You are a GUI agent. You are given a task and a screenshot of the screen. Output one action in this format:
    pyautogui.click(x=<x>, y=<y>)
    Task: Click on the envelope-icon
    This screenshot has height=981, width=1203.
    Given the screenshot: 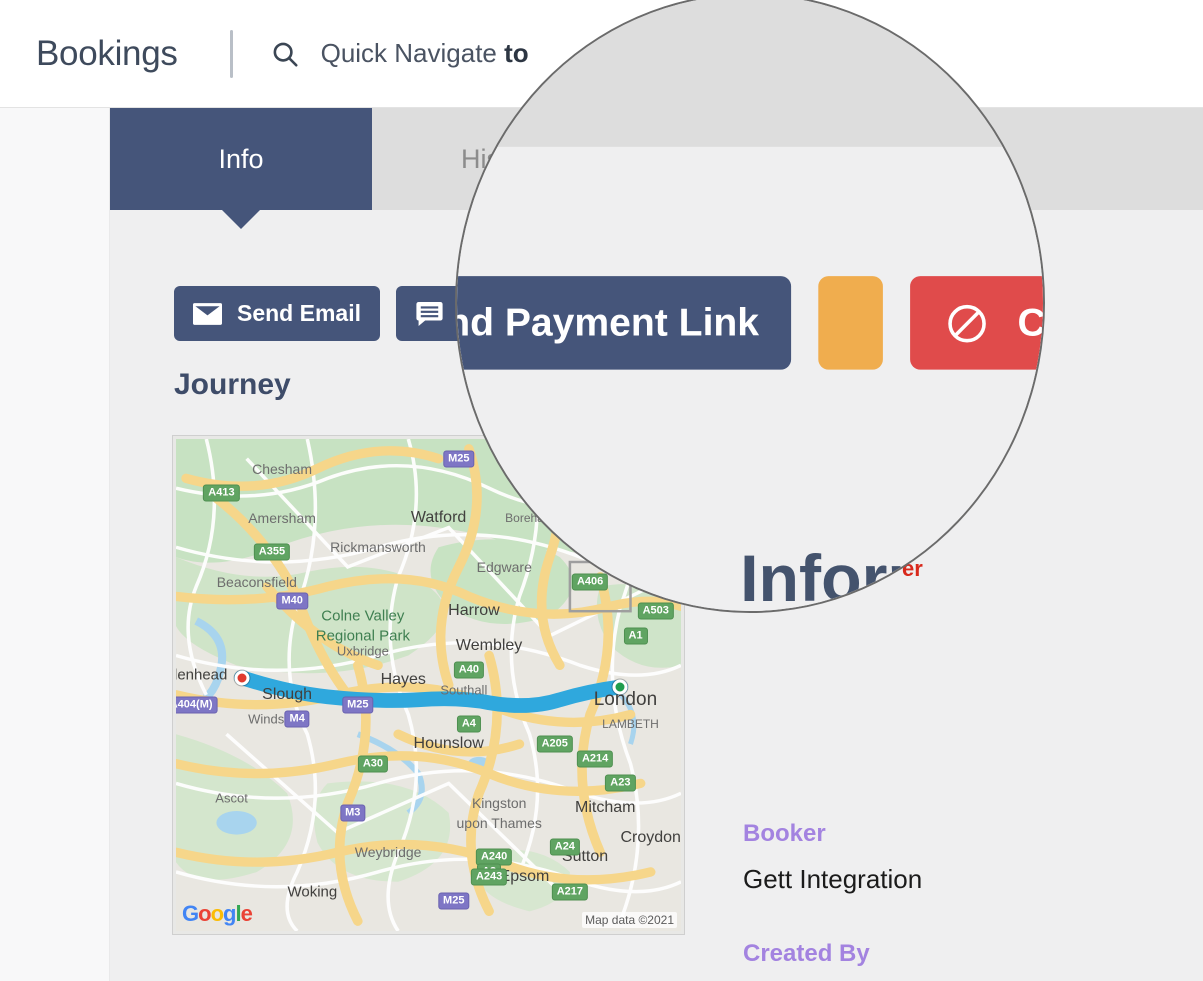 What is the action you would take?
    pyautogui.click(x=207, y=313)
    